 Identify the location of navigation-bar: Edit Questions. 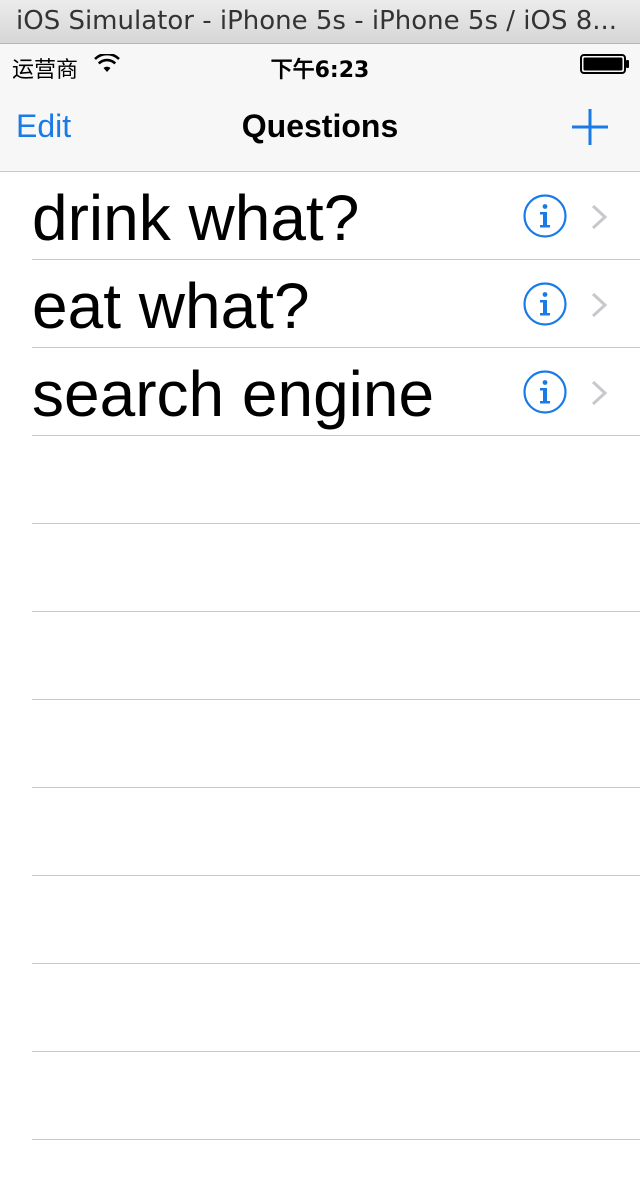
(320, 128).